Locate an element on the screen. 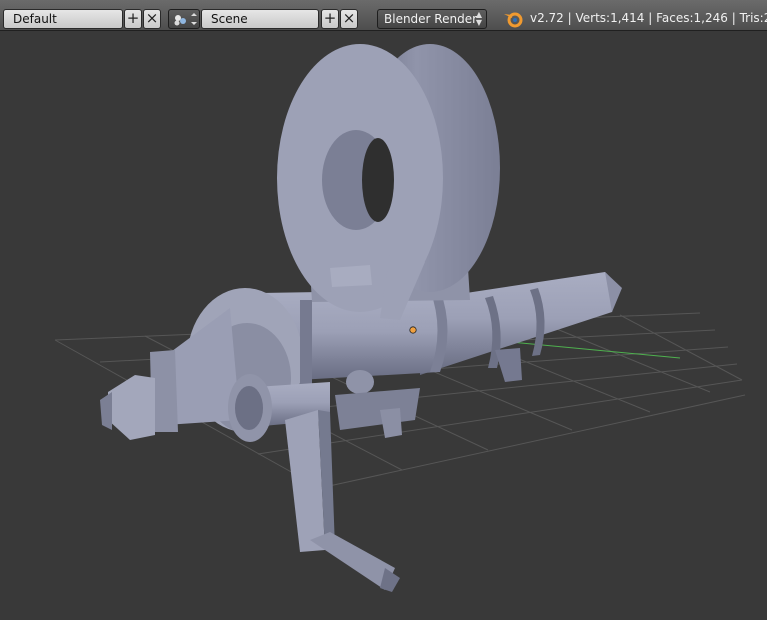  scene-icon is located at coordinates (185, 19).